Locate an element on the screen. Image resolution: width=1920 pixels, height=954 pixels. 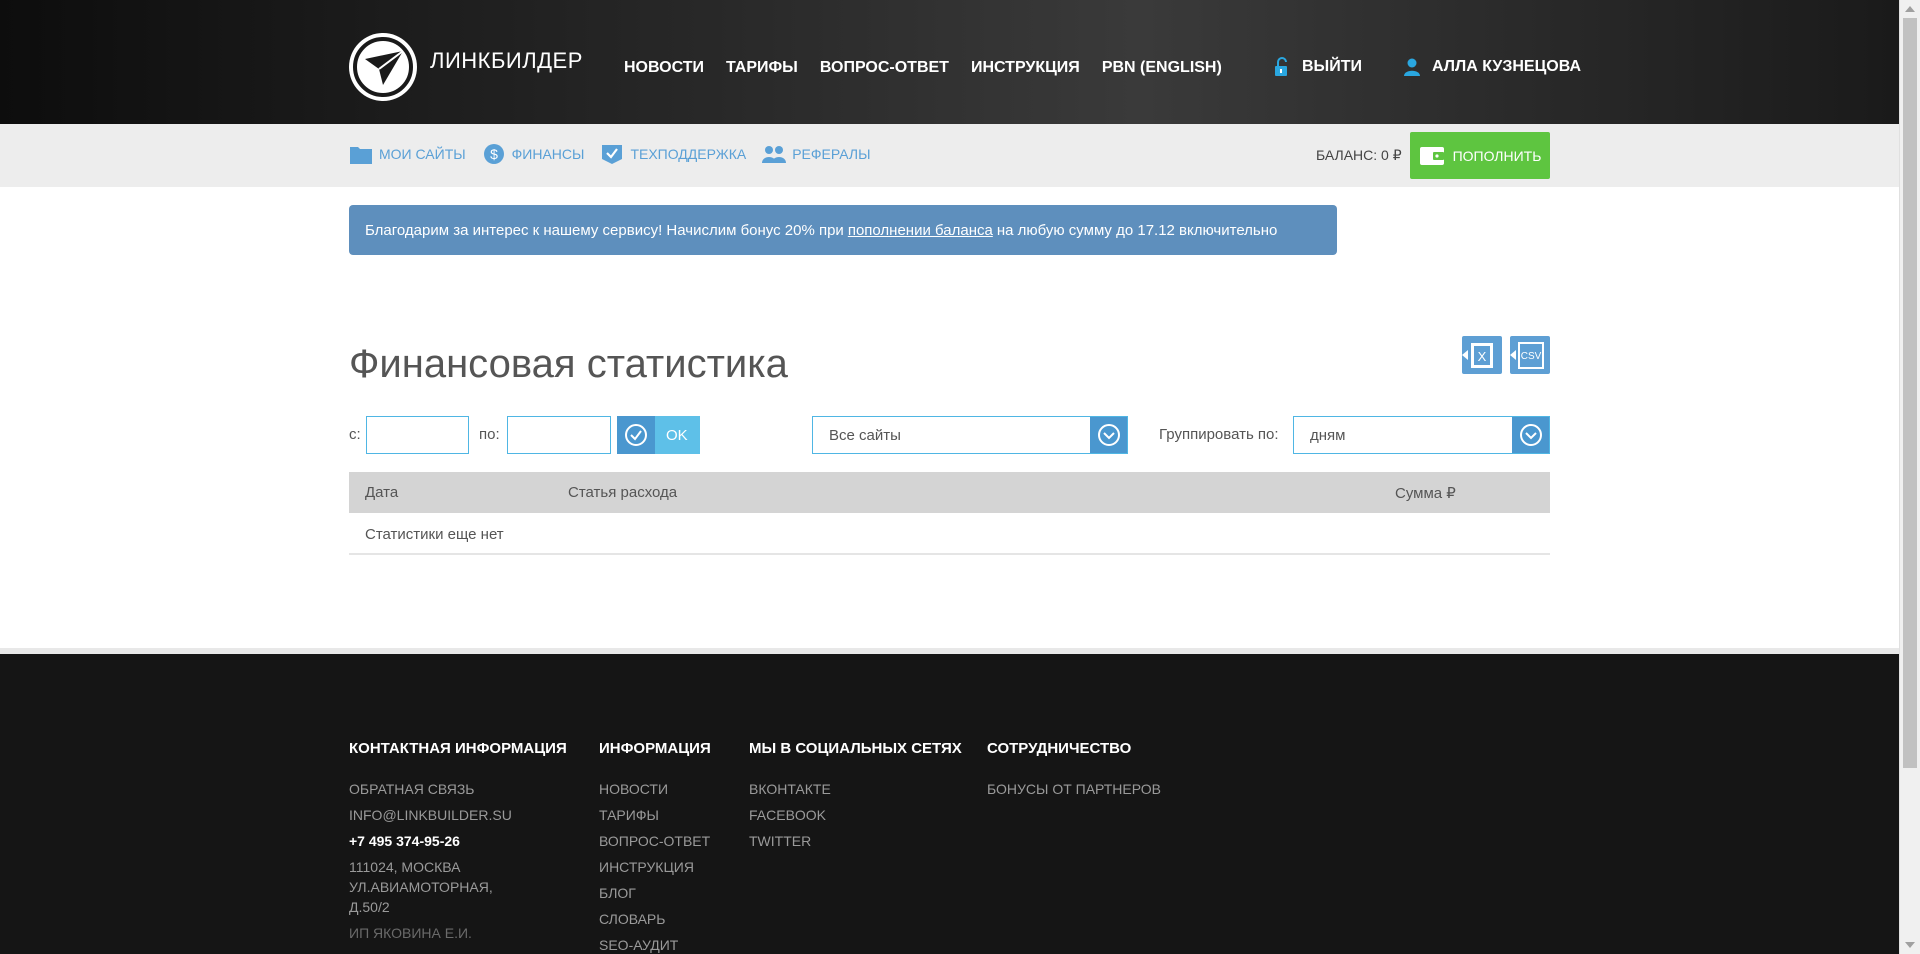
table-header: Дата Статья расхода Сумма ₽ is located at coordinates (949, 492).